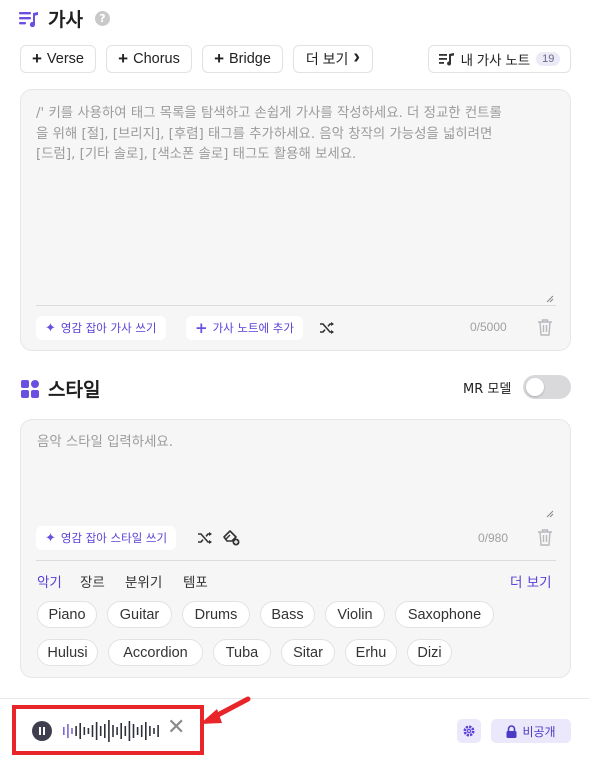  I want to click on pause-button, so click(42, 731).